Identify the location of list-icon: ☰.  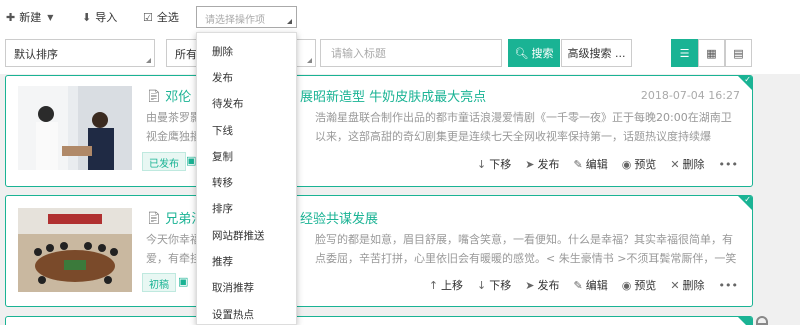
(684, 53).